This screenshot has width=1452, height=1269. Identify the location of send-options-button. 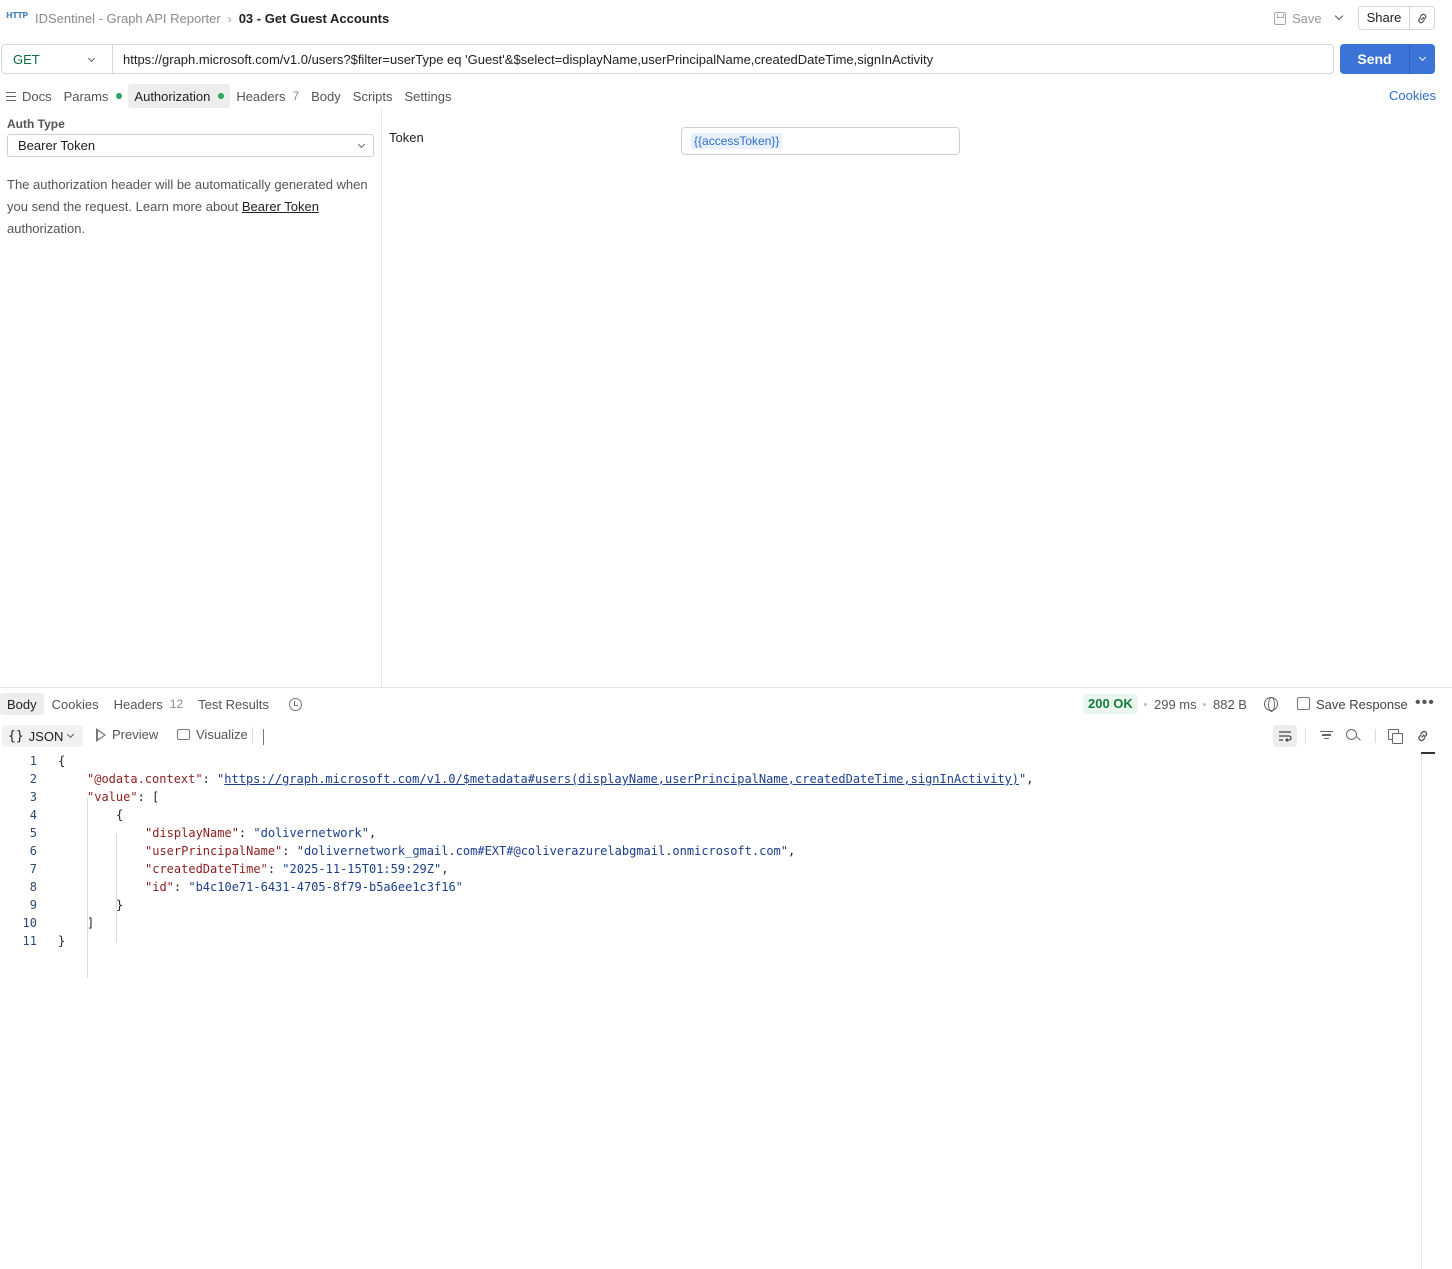
(1422, 59).